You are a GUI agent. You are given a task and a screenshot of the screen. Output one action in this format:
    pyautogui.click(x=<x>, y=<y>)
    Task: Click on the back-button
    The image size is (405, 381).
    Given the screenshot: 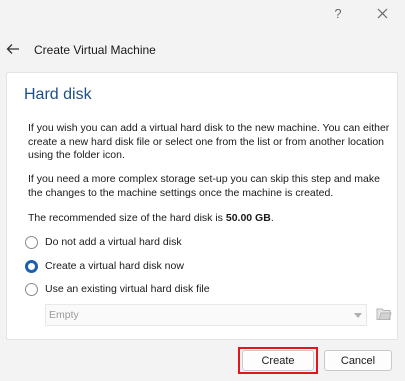 What is the action you would take?
    pyautogui.click(x=13, y=49)
    